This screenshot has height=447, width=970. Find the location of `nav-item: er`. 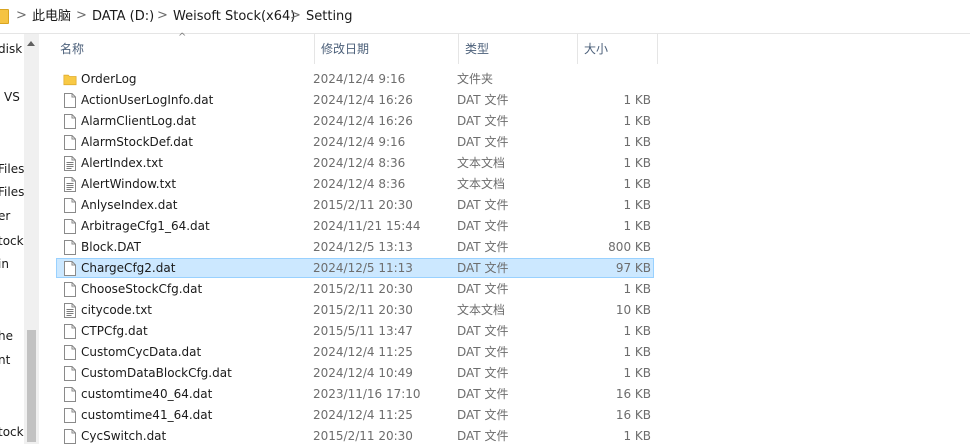

nav-item: er is located at coordinates (5, 216).